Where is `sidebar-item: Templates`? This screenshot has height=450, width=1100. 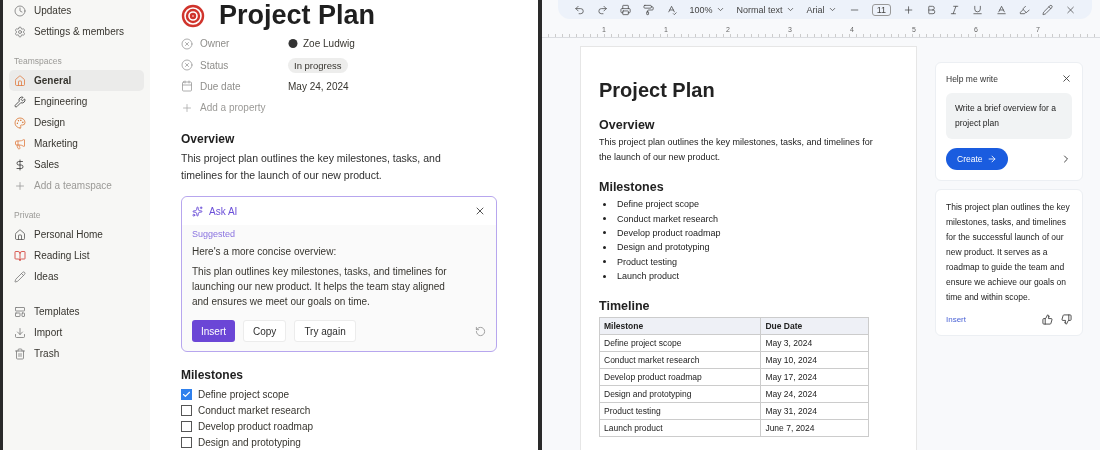
sidebar-item: Templates is located at coordinates (76, 311).